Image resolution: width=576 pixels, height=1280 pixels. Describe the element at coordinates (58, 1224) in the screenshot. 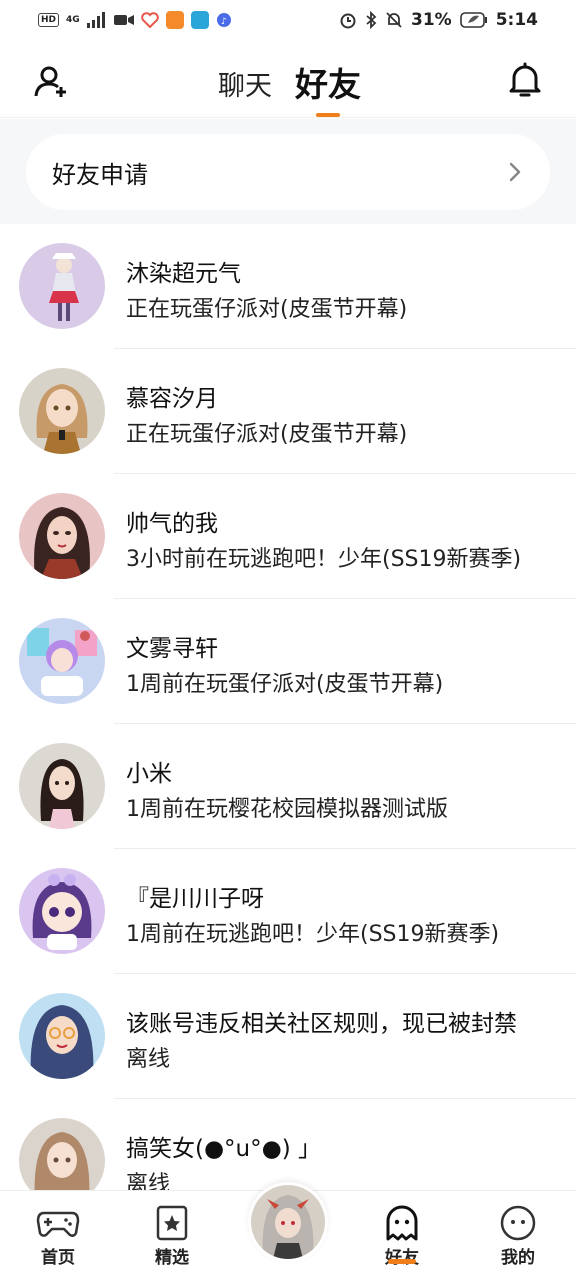

I see `gamepad-icon` at that location.